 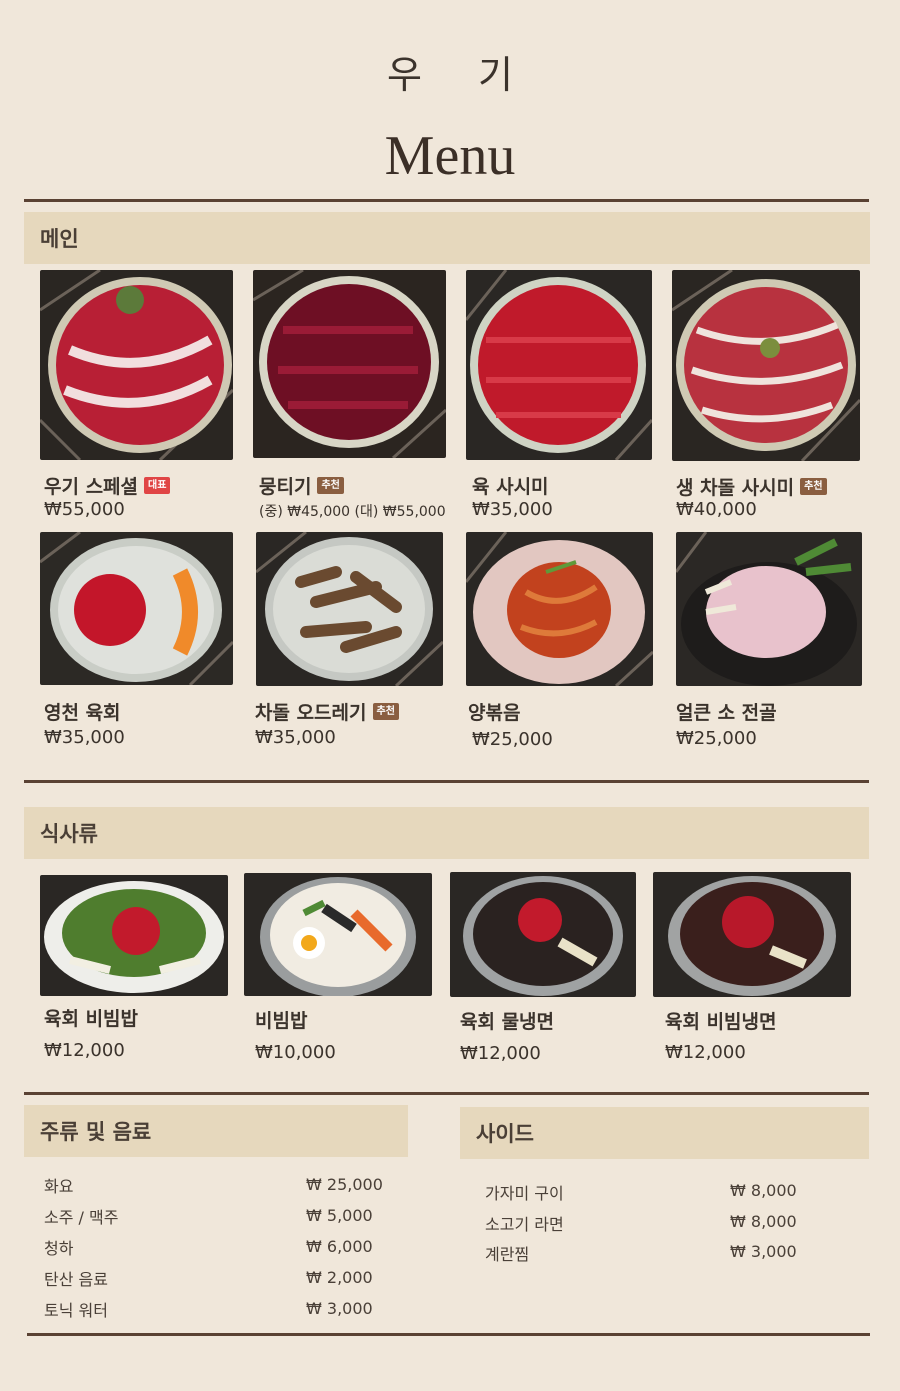 I want to click on menu-item-name: 육회 비빔냉면, so click(x=721, y=1020).